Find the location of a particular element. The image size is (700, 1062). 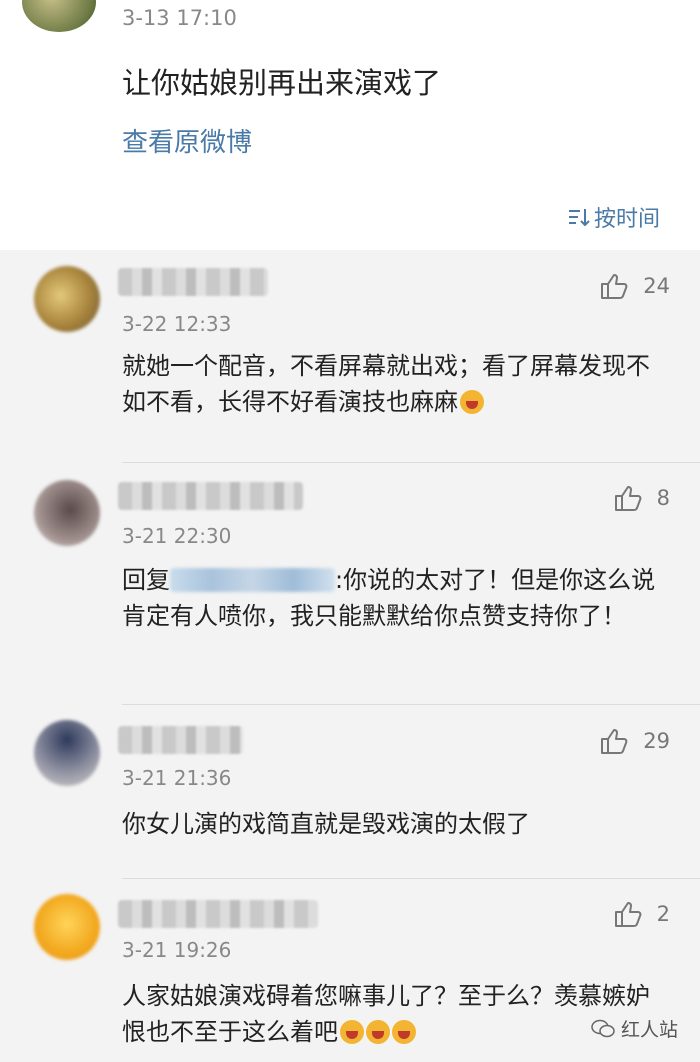

comment-text-body: 就她一个配音，不看屏幕就出戏；看了屏幕发现不如不看，长得不好看演技也麻麻 is located at coordinates (386, 384).